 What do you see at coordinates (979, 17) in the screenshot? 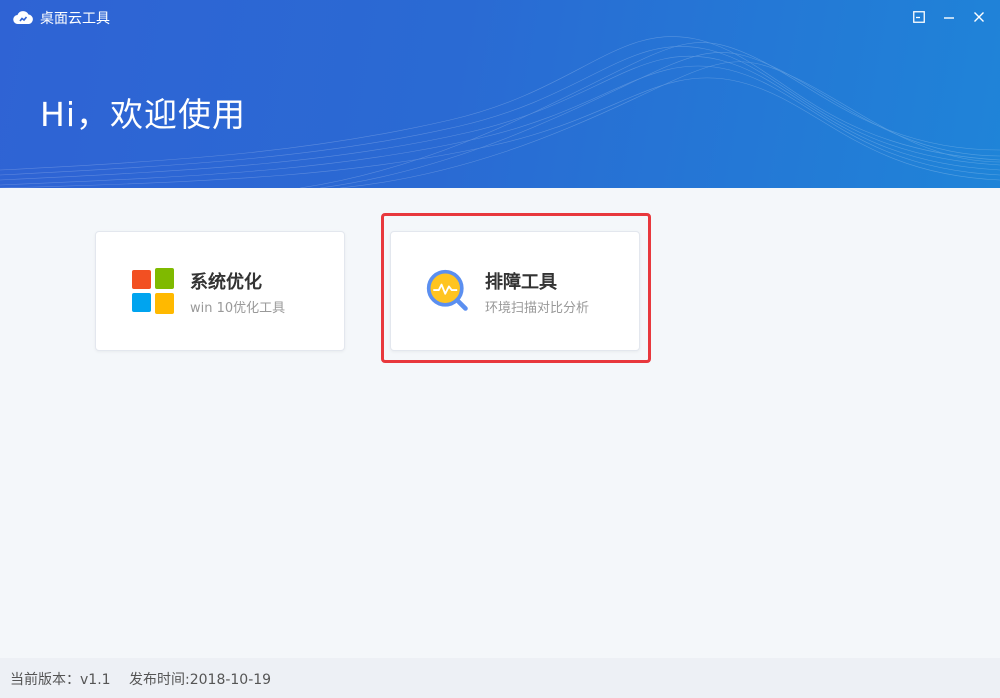
I see `close-icon` at bounding box center [979, 17].